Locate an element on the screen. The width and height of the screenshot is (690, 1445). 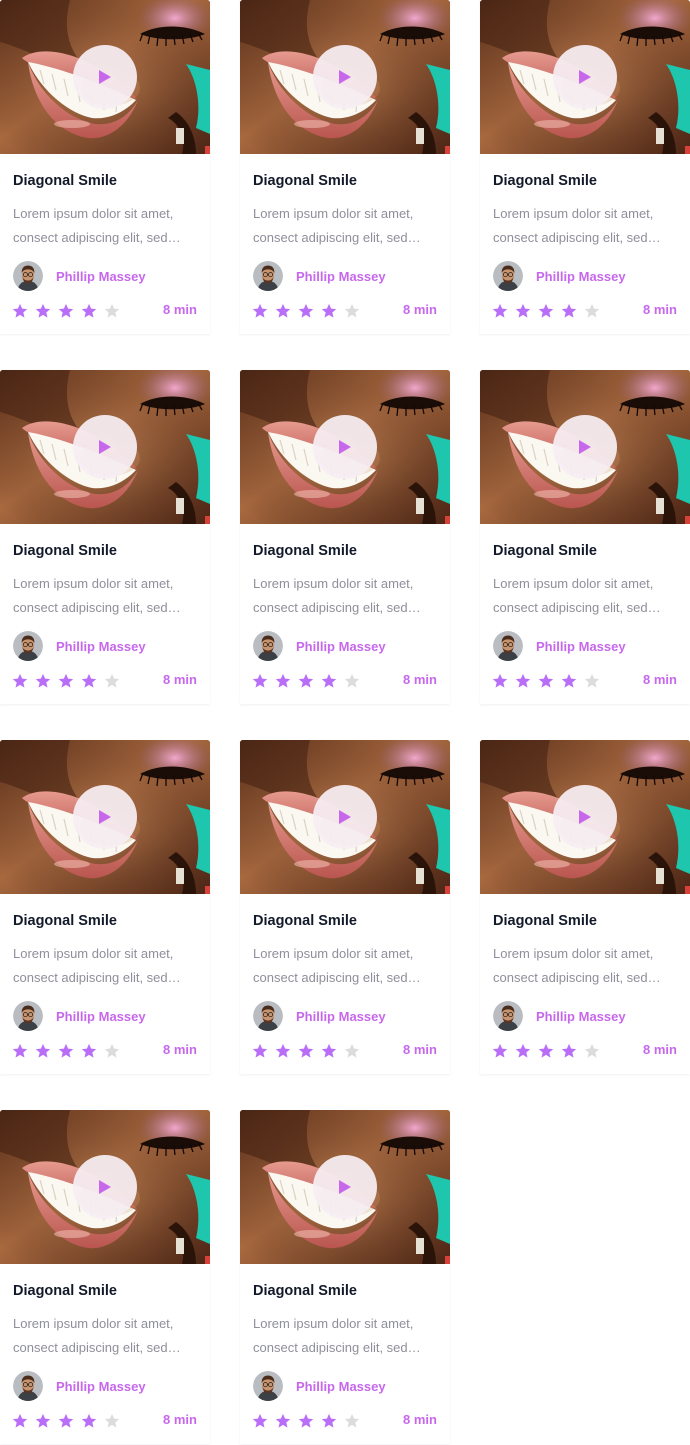
video-duration: 8 min is located at coordinates (420, 679).